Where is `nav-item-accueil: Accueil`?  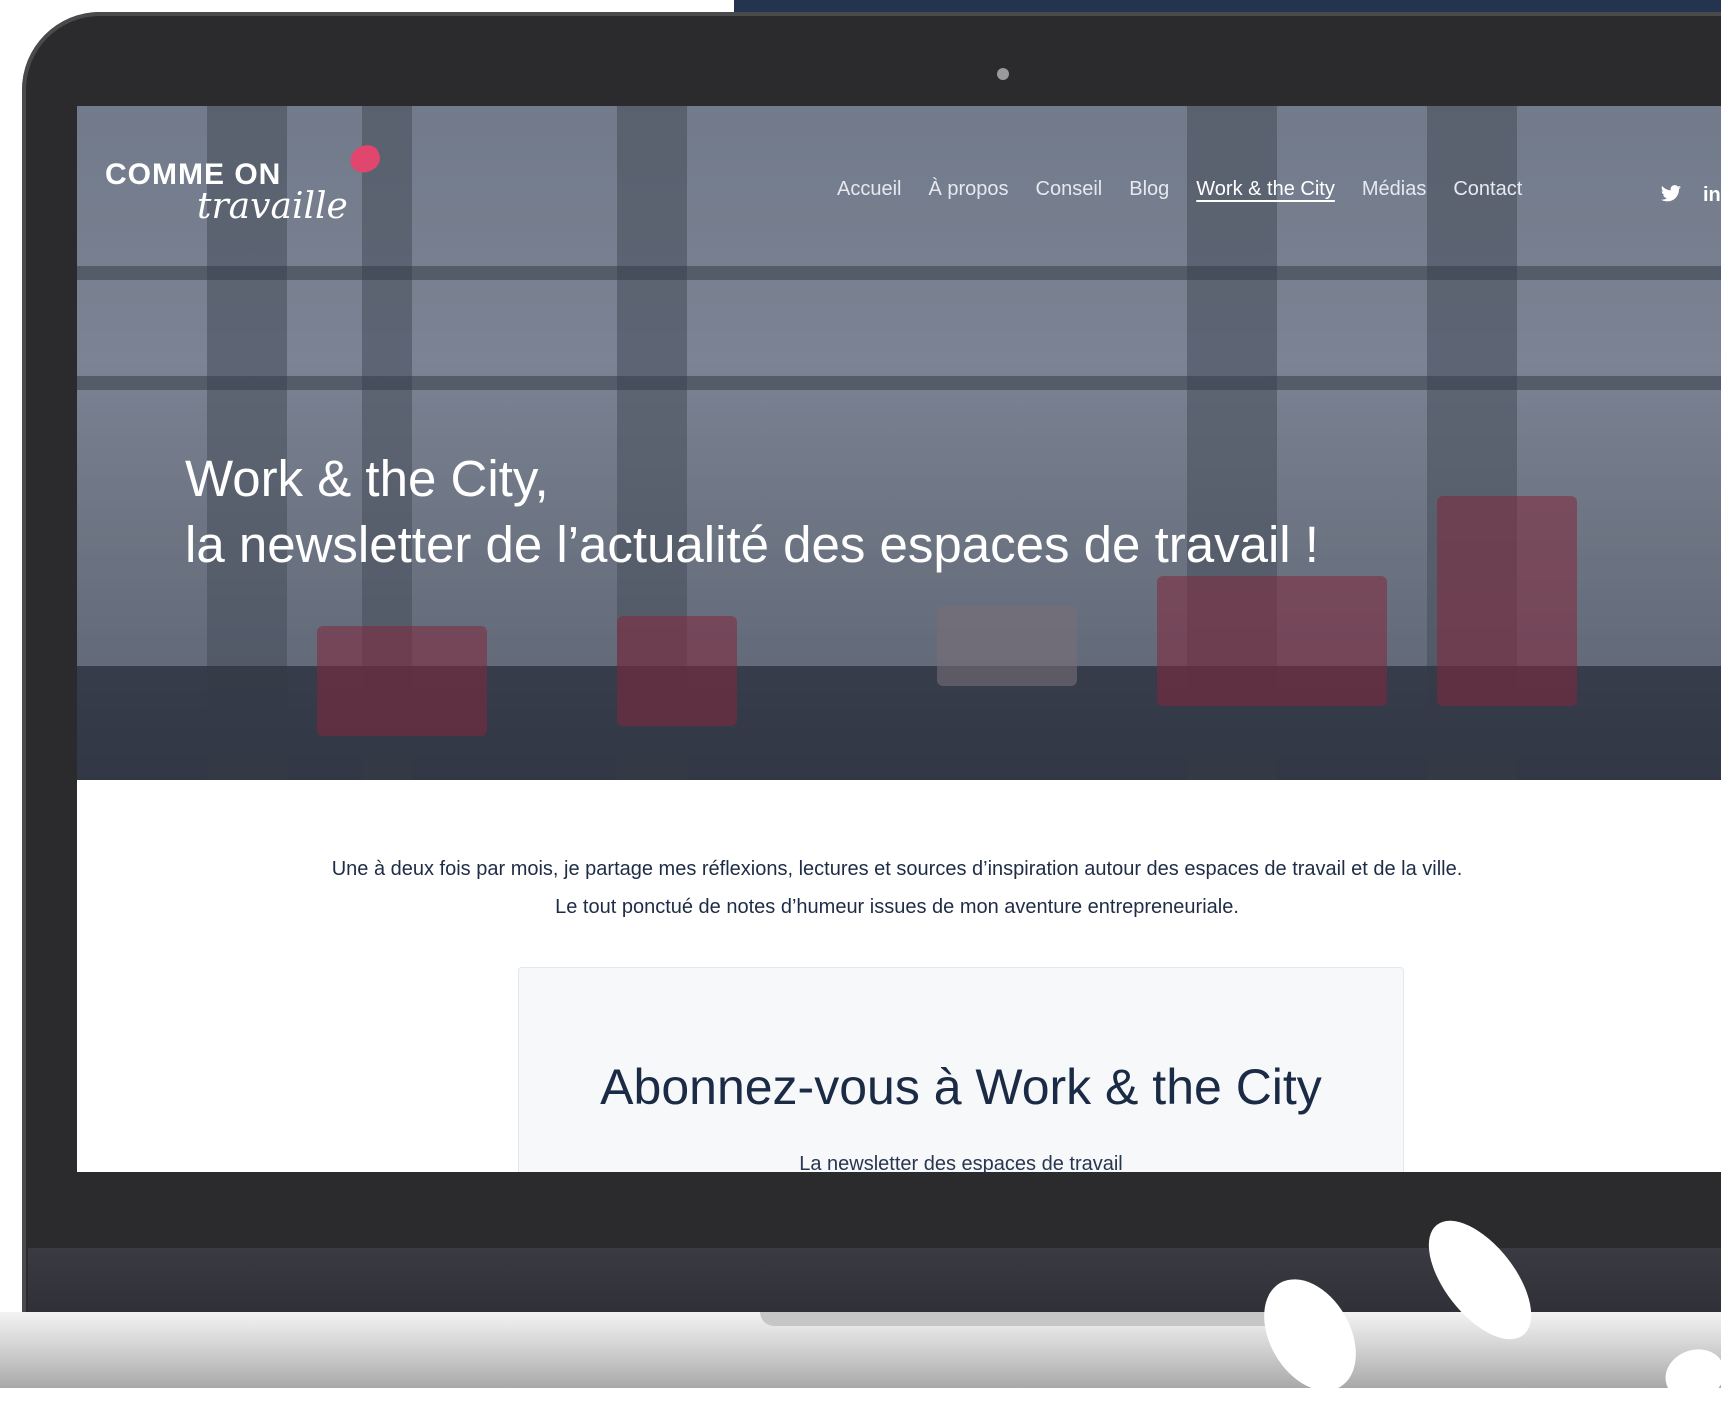
nav-item-accueil: Accueil is located at coordinates (869, 193).